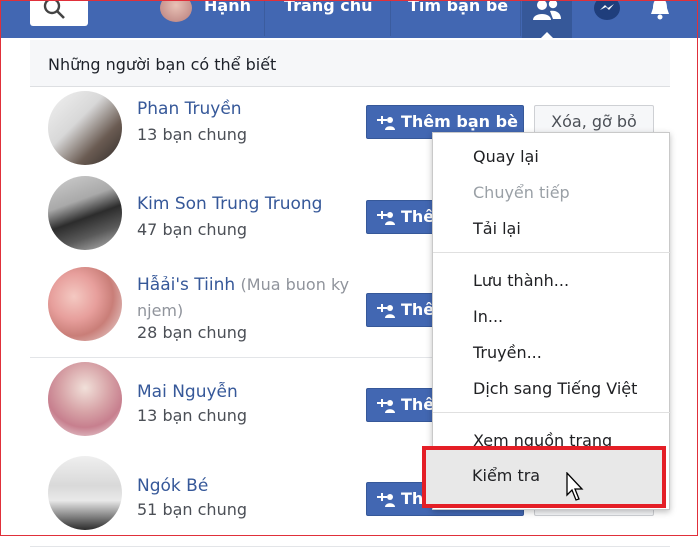  I want to click on friend-requests-button, so click(547, 19).